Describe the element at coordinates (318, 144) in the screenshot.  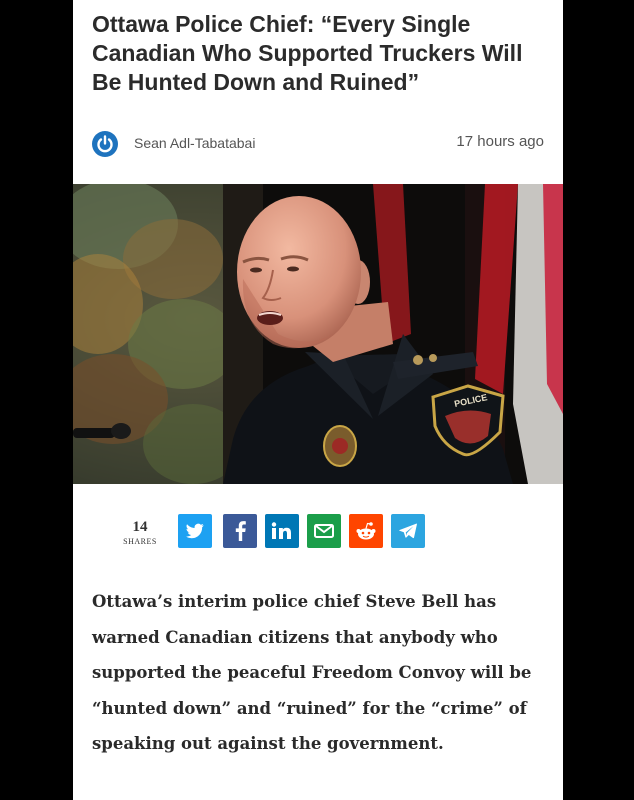
I see `byline: Sean Adl-Tabatabai 17 hours ago` at that location.